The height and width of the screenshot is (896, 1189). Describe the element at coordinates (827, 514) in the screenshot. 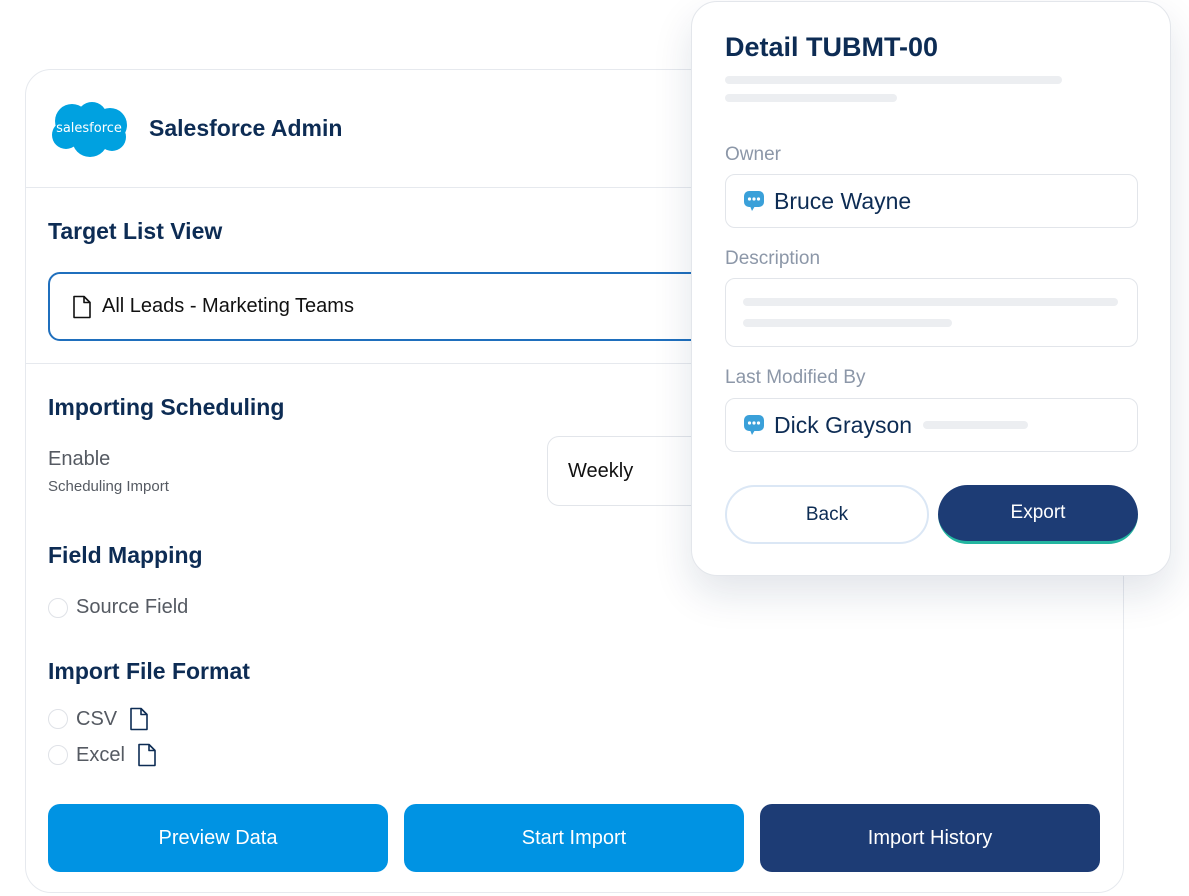

I see `back-button: Back` at that location.